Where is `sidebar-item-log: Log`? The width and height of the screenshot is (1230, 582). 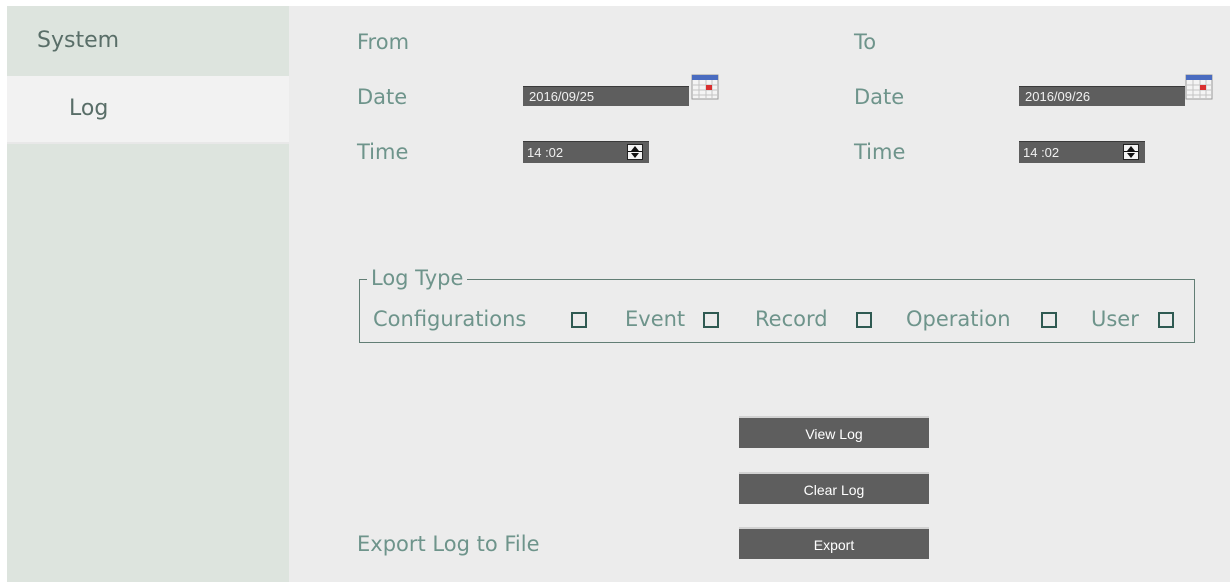
sidebar-item-log: Log is located at coordinates (148, 110).